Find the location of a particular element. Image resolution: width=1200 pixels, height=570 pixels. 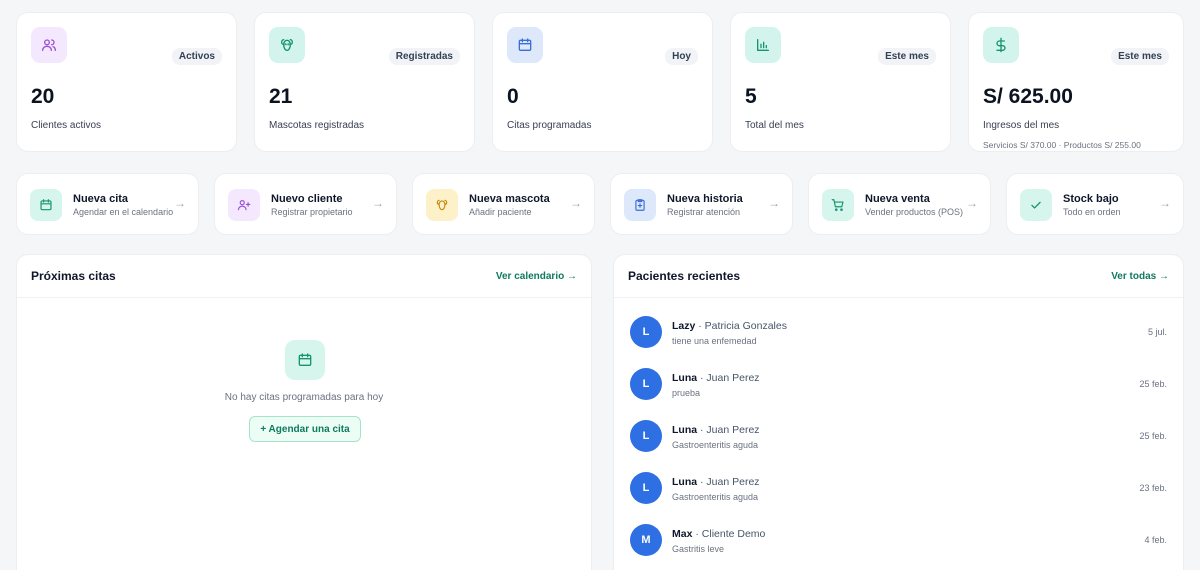

list-item: L Luna · Juan Perez prueba 25 feb. is located at coordinates (898, 384).